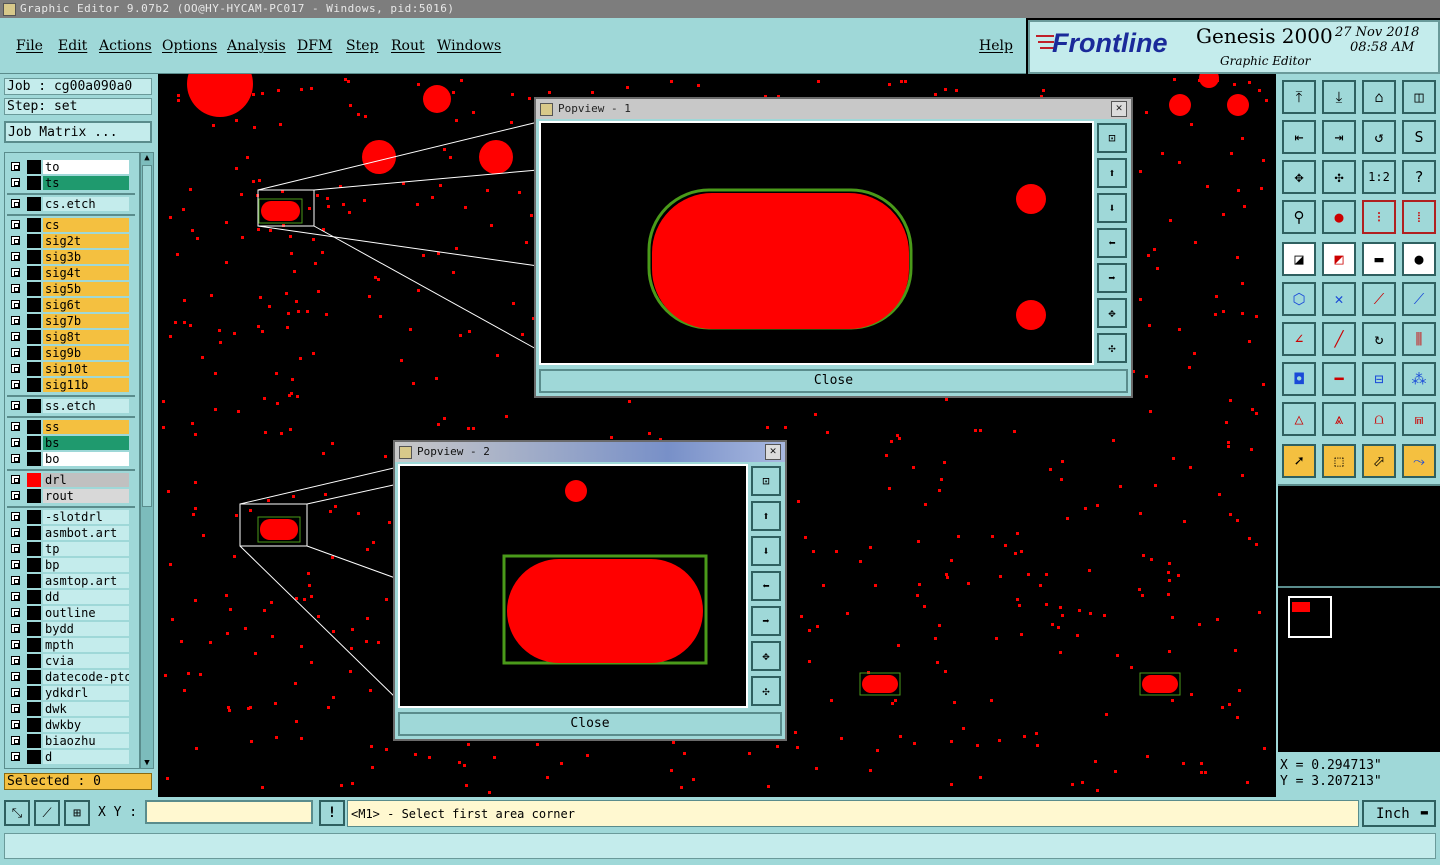  What do you see at coordinates (1419, 461) in the screenshot?
I see `route-icon: ⤳` at bounding box center [1419, 461].